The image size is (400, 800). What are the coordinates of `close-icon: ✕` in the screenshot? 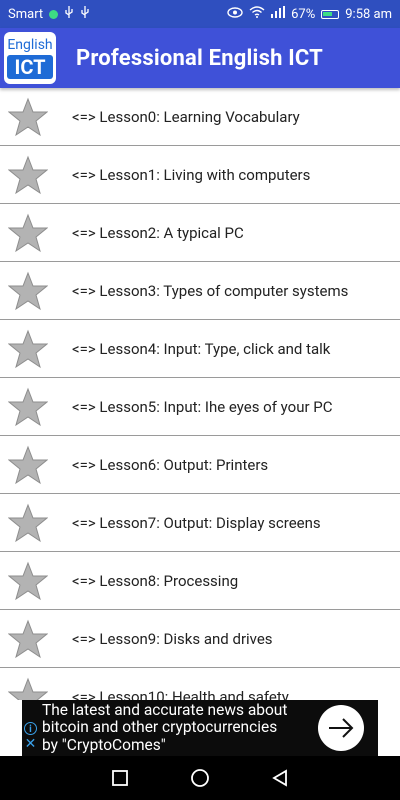 It's located at (30, 744).